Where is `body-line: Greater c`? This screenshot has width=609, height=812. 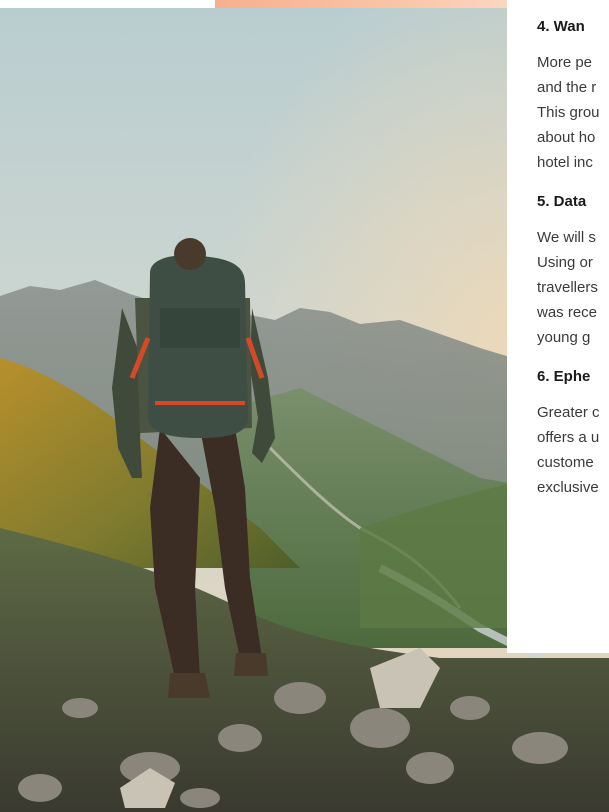
body-line: Greater c is located at coordinates (568, 412).